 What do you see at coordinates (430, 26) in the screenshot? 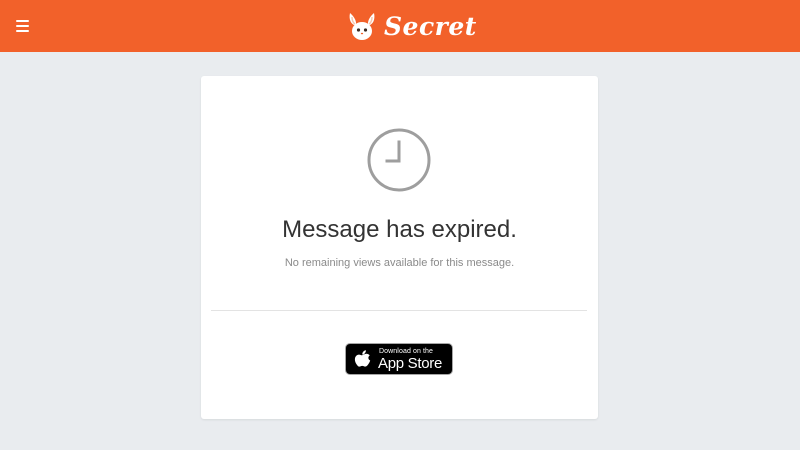
I see `brand-name: Secret` at bounding box center [430, 26].